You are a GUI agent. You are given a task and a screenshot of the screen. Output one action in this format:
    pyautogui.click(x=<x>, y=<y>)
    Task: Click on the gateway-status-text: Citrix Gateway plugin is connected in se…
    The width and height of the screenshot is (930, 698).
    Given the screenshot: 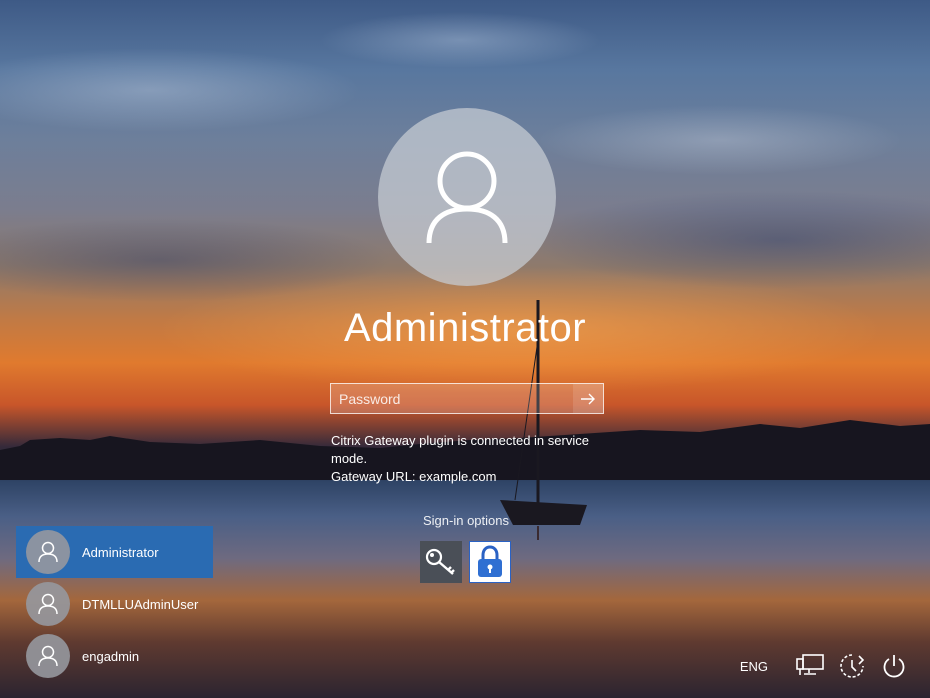 What is the action you would take?
    pyautogui.click(x=460, y=449)
    